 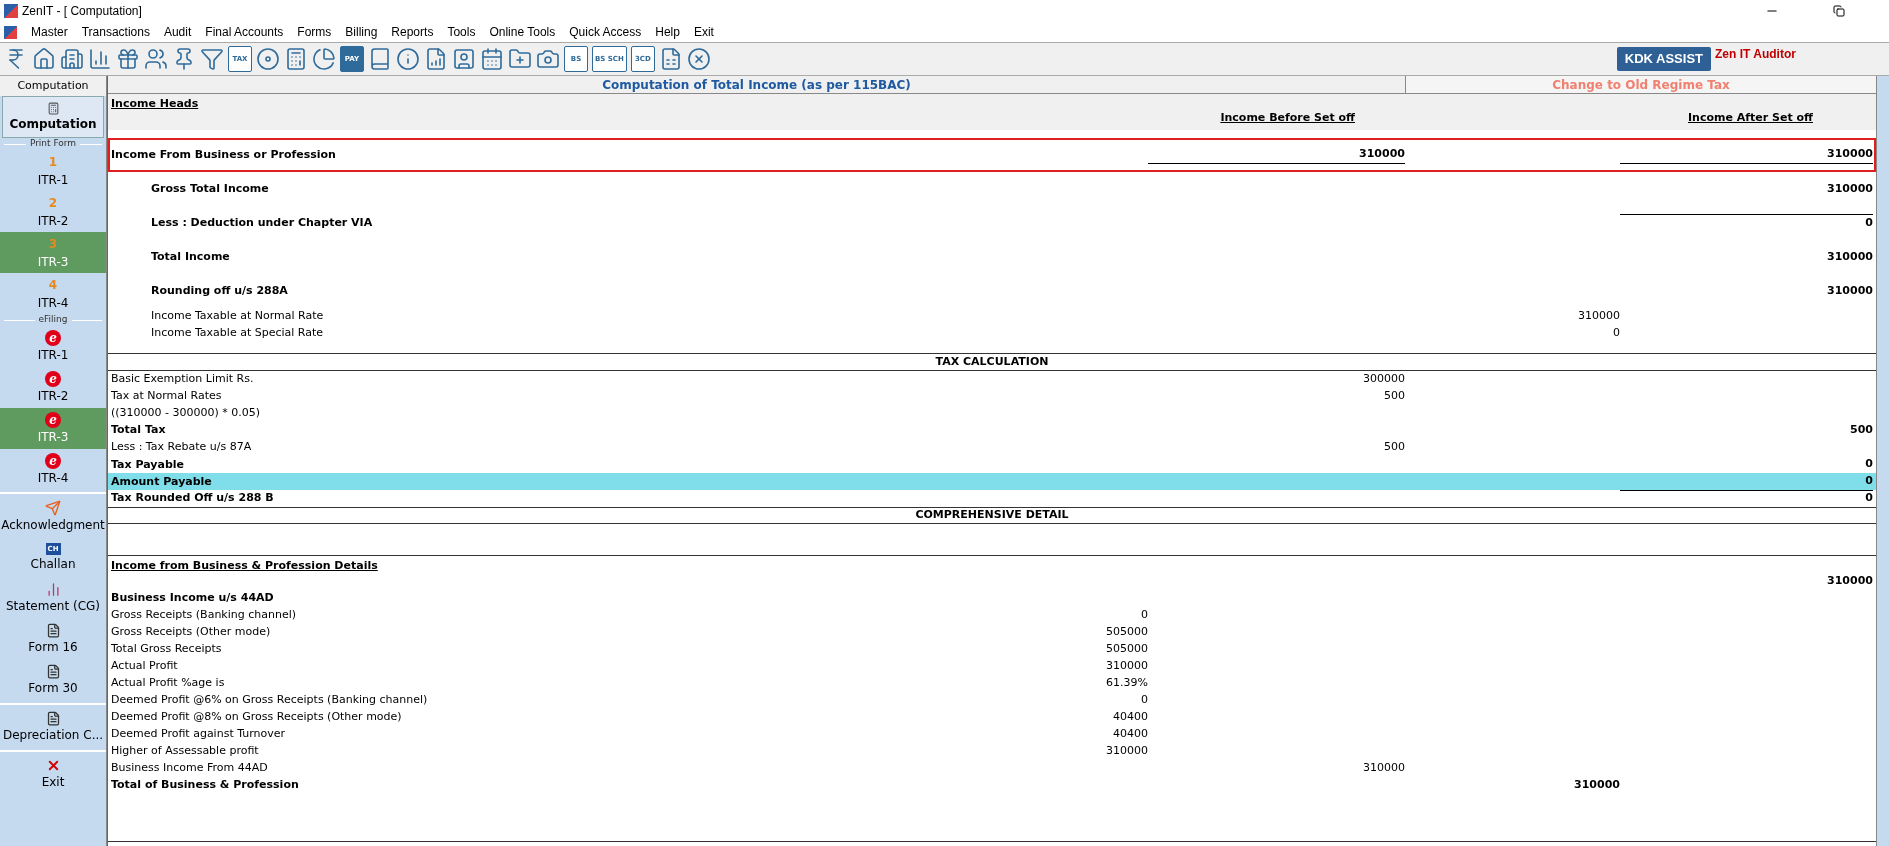 What do you see at coordinates (189, 768) in the screenshot?
I see `row-label: Business Income From 44AD` at bounding box center [189, 768].